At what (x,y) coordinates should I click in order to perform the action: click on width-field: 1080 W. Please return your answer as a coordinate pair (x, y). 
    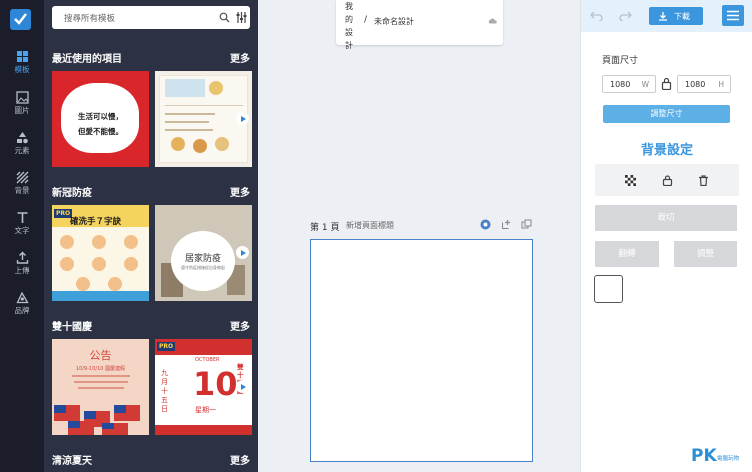
    Looking at the image, I should click on (629, 84).